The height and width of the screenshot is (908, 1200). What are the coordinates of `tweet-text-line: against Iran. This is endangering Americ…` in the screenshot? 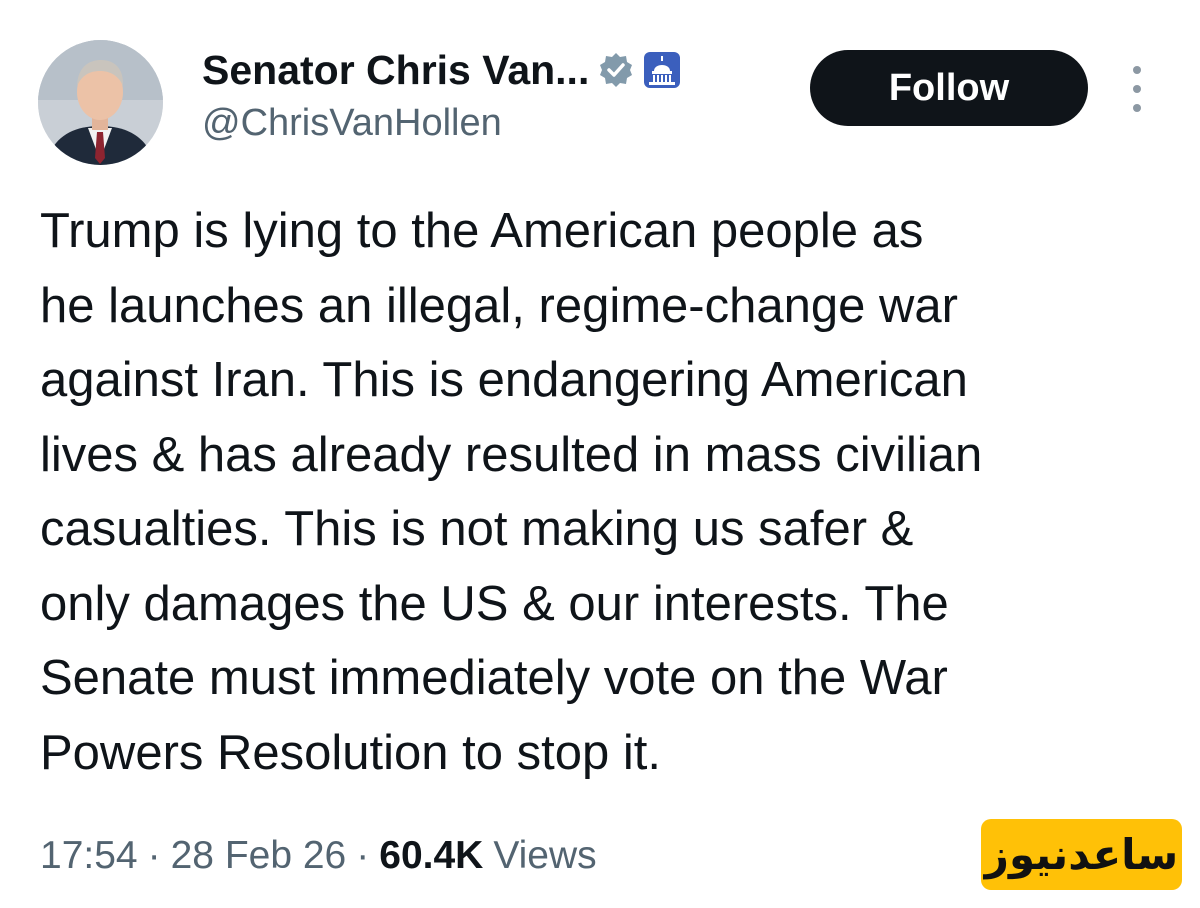 It's located at (504, 380).